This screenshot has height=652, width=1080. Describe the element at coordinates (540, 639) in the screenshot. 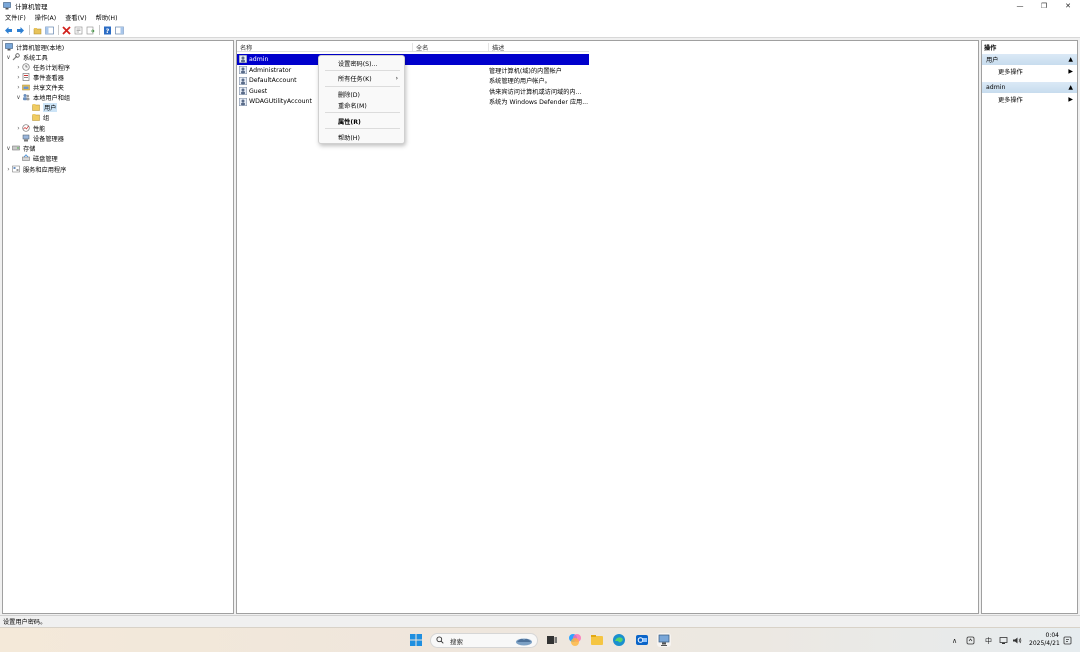

I see `taskbar: 搜索 ∧ 中 0:04 2025/4/21` at that location.